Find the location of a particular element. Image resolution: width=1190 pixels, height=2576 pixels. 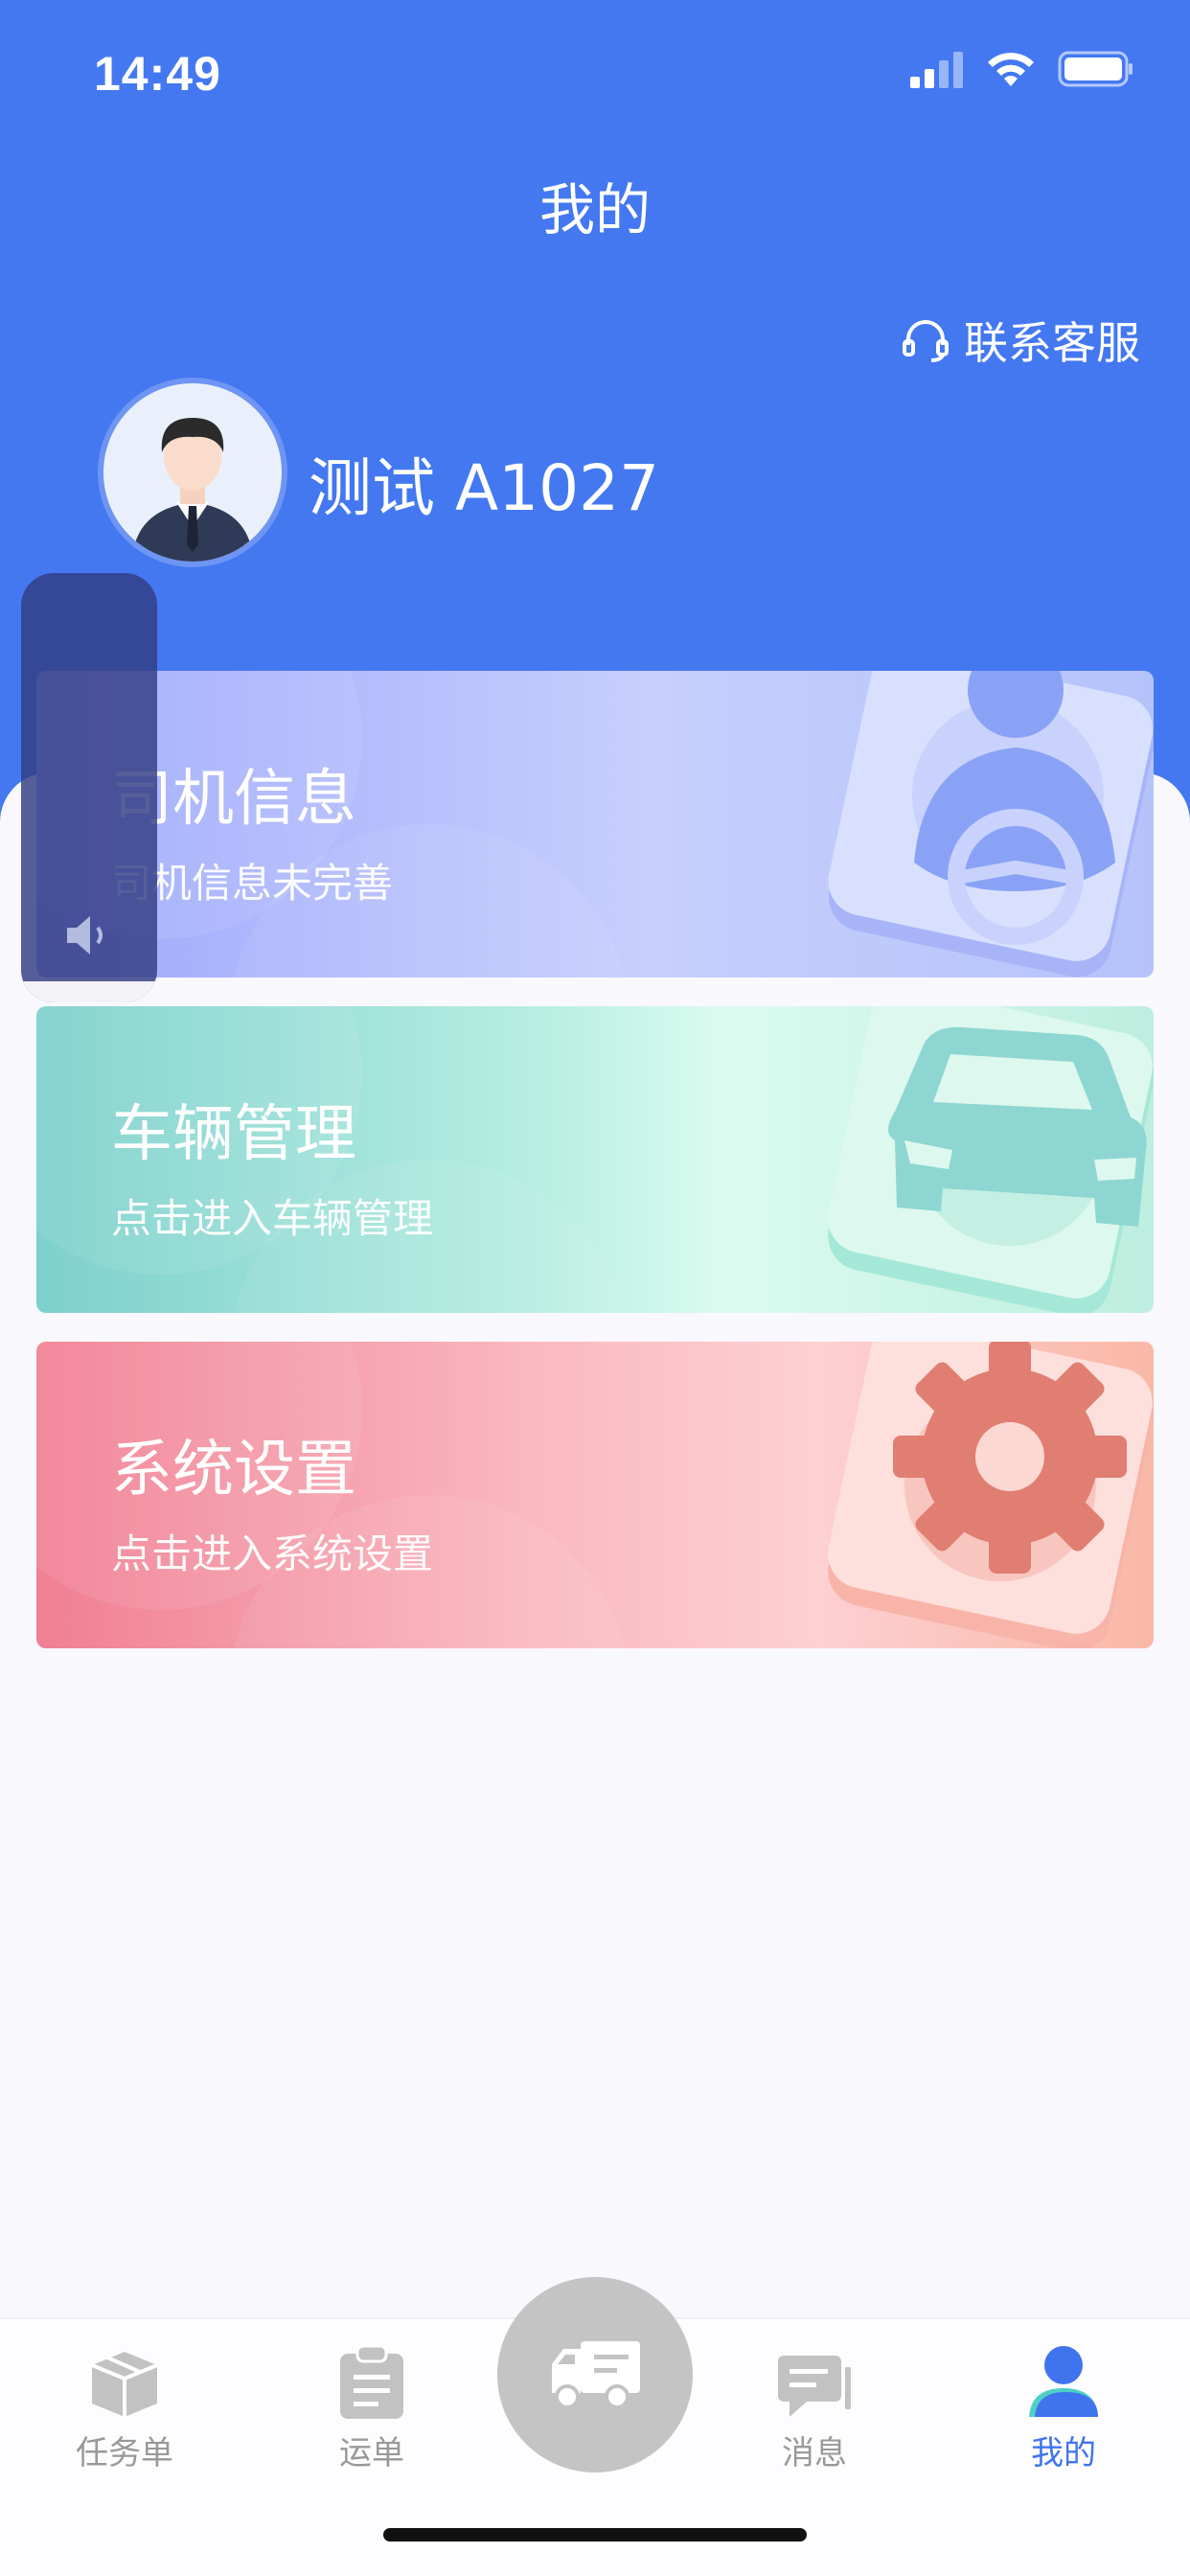

tab-messages: 消息 is located at coordinates (814, 2407).